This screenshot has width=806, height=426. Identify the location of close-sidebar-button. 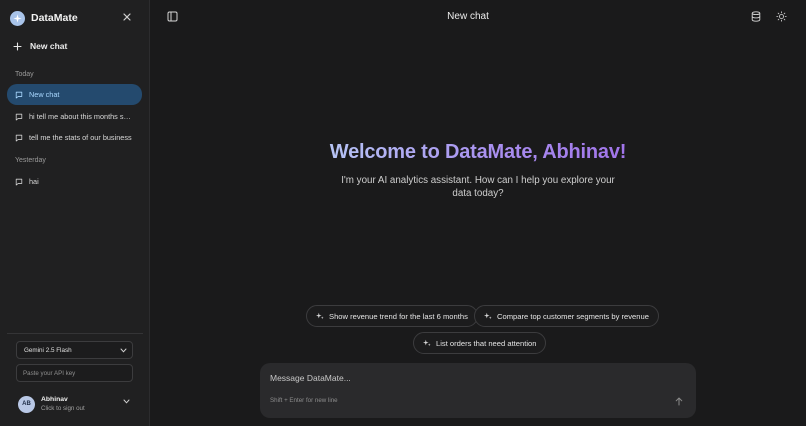
(127, 17).